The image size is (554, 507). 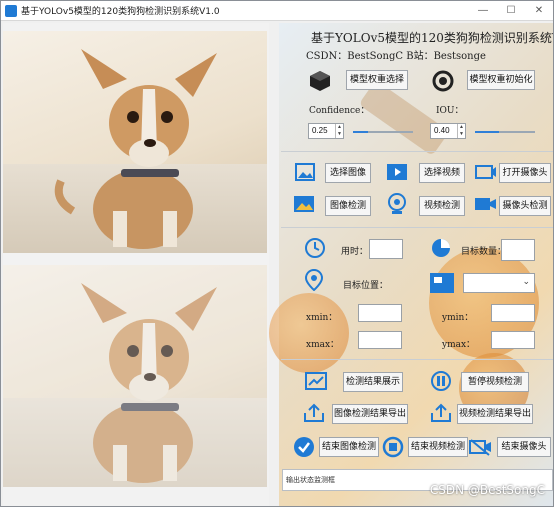 What do you see at coordinates (487, 490) in the screenshot?
I see `watermark: CSDN @BestSongC` at bounding box center [487, 490].